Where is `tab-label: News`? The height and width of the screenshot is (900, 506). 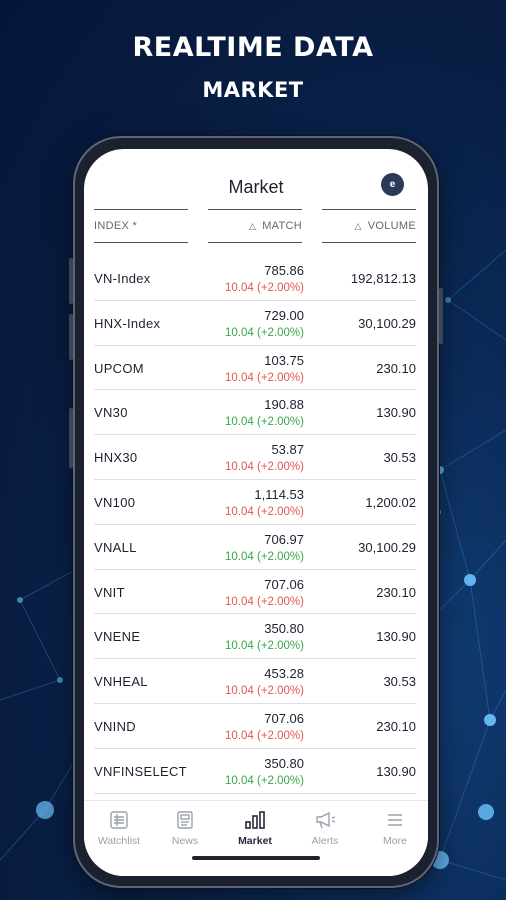
tab-label: News is located at coordinates (185, 841).